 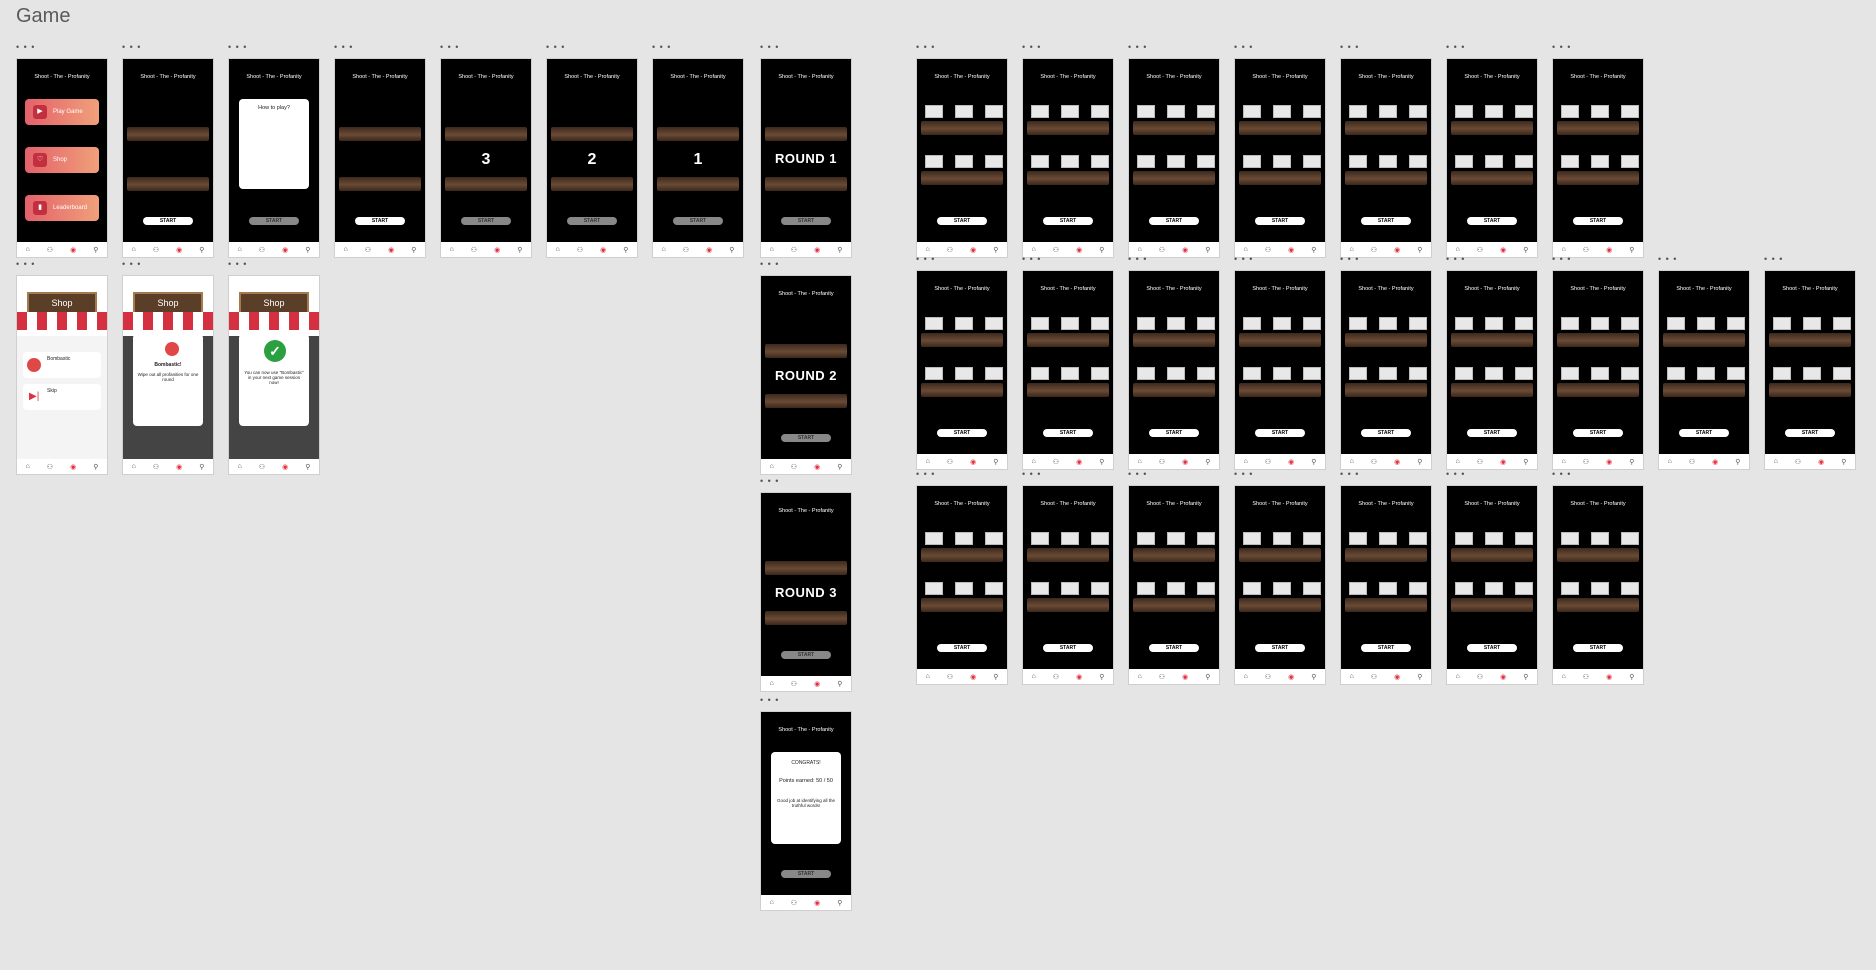 I want to click on play-icon: ◉, so click(x=73, y=250).